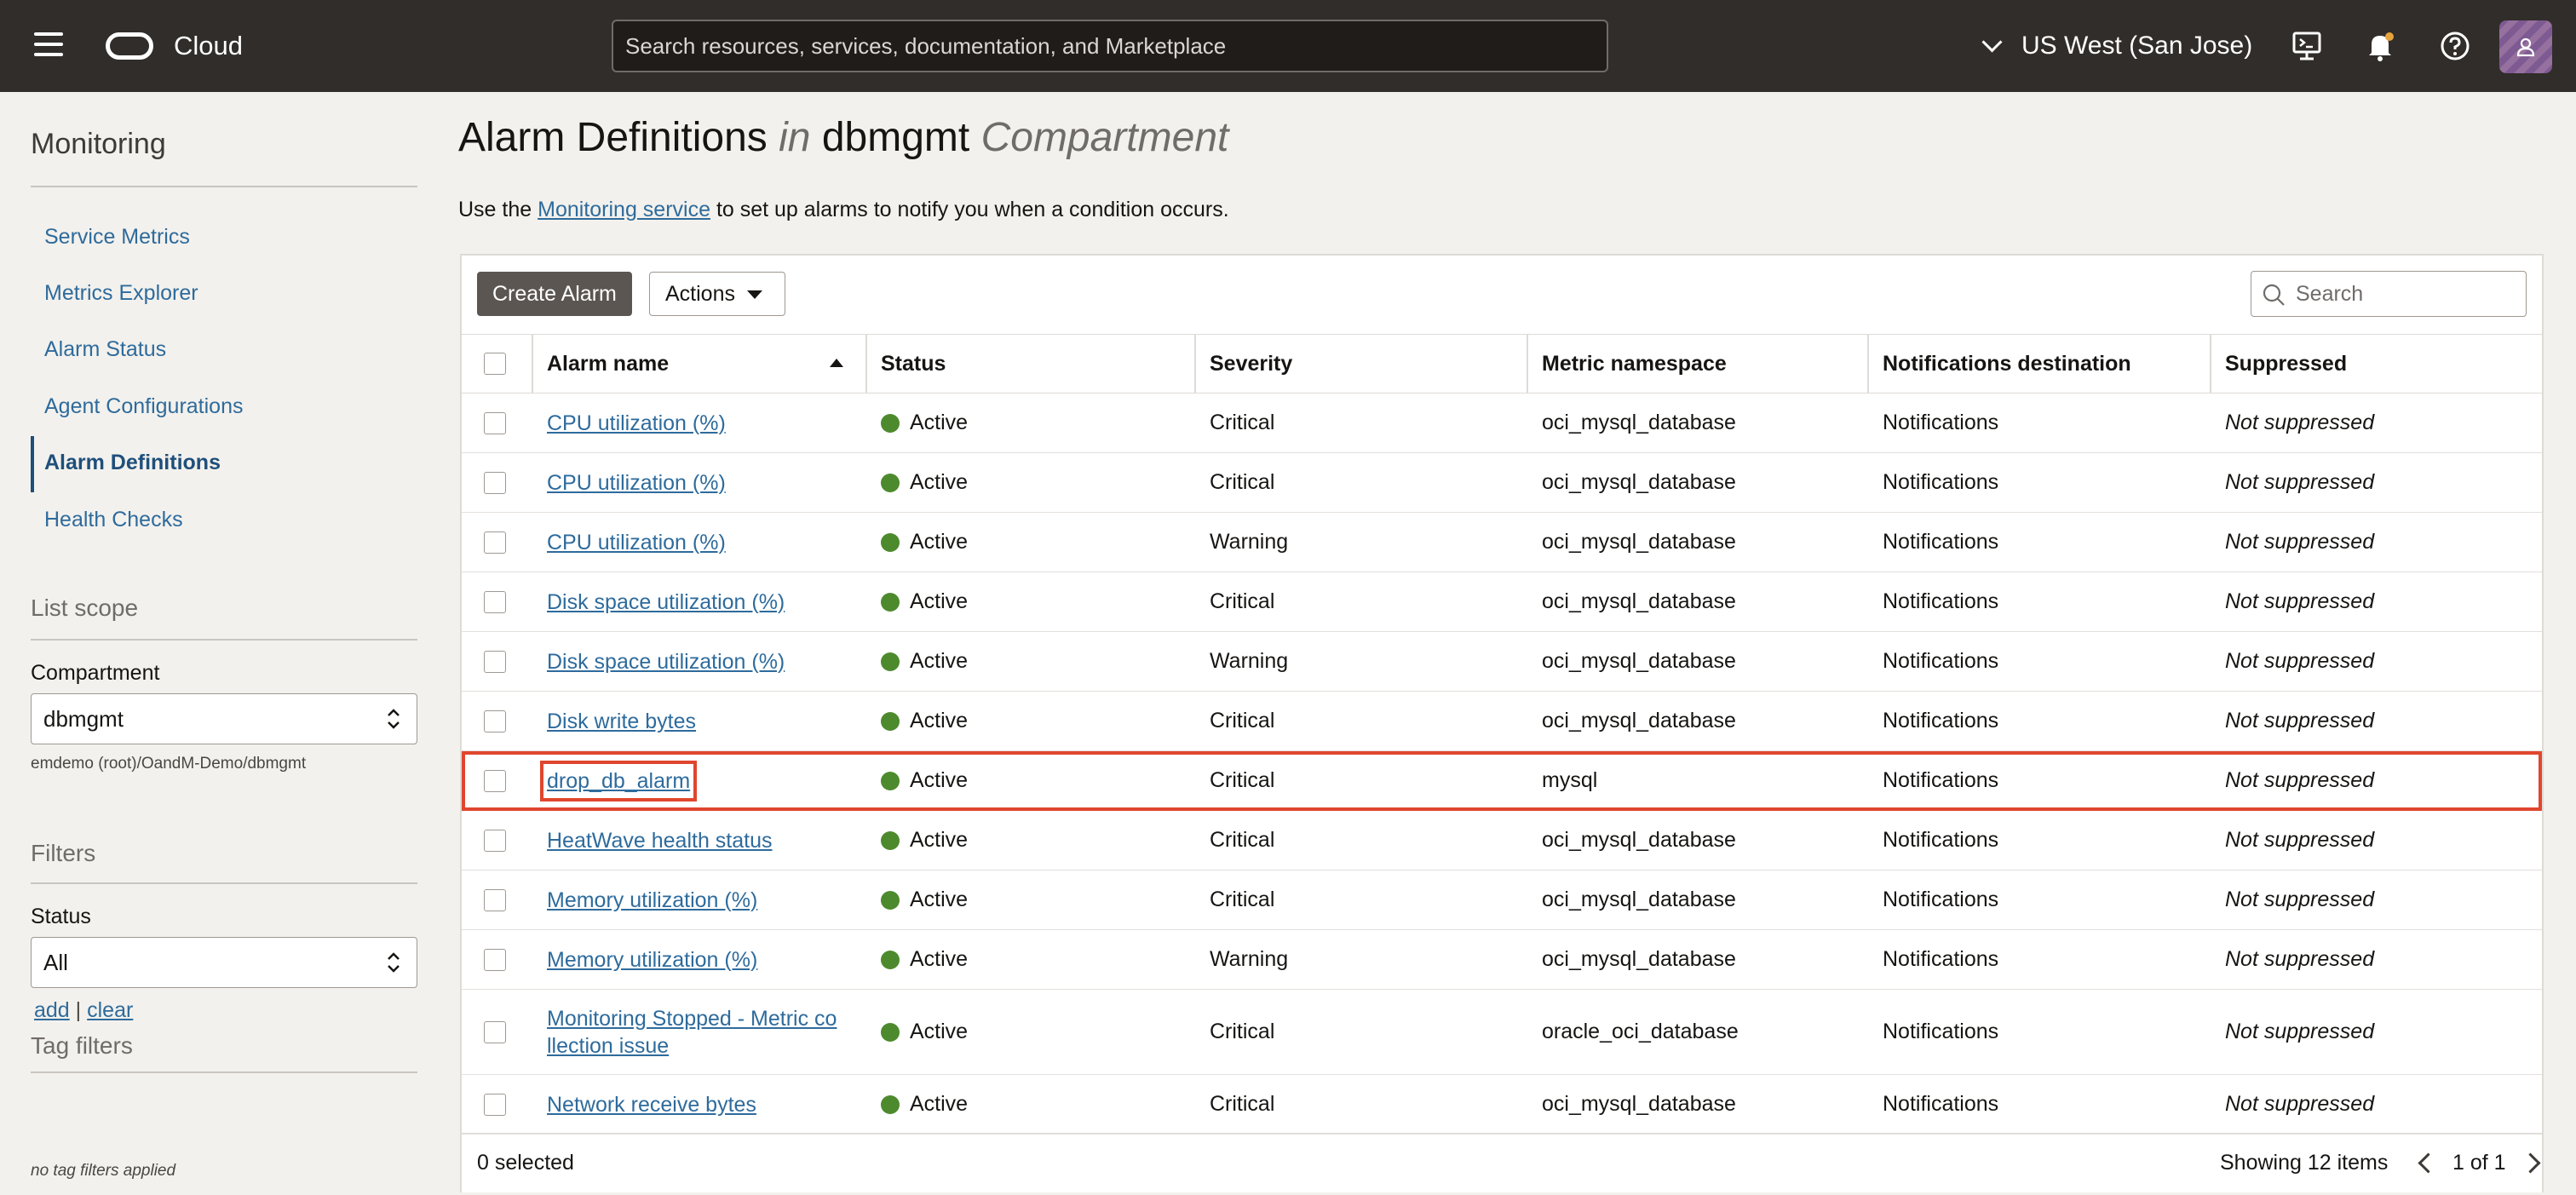 This screenshot has width=2576, height=1195. What do you see at coordinates (2307, 46) in the screenshot?
I see `cloud-shell-icon` at bounding box center [2307, 46].